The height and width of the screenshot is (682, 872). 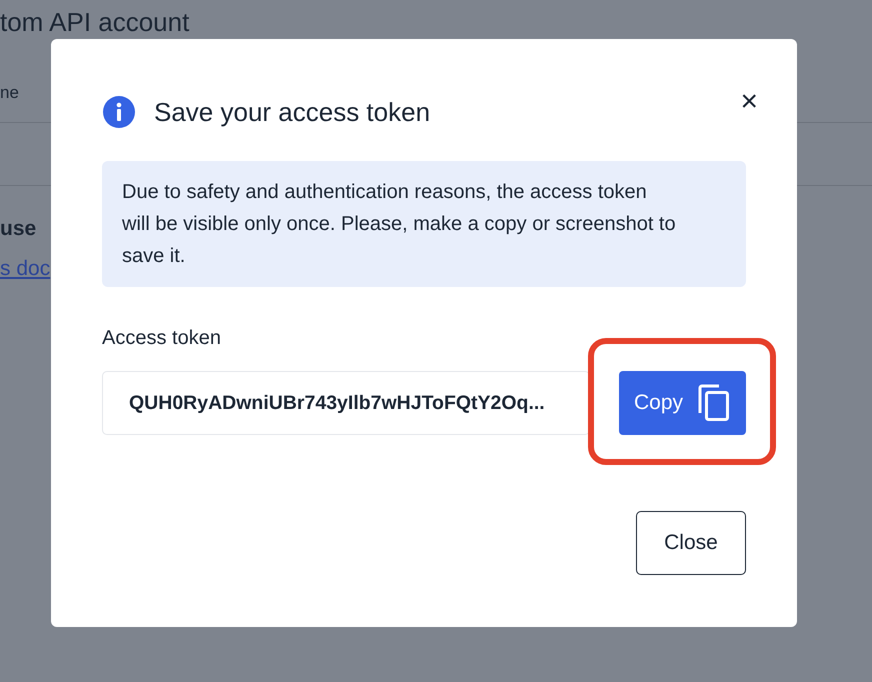 What do you see at coordinates (95, 22) in the screenshot?
I see `page-title: tom API account` at bounding box center [95, 22].